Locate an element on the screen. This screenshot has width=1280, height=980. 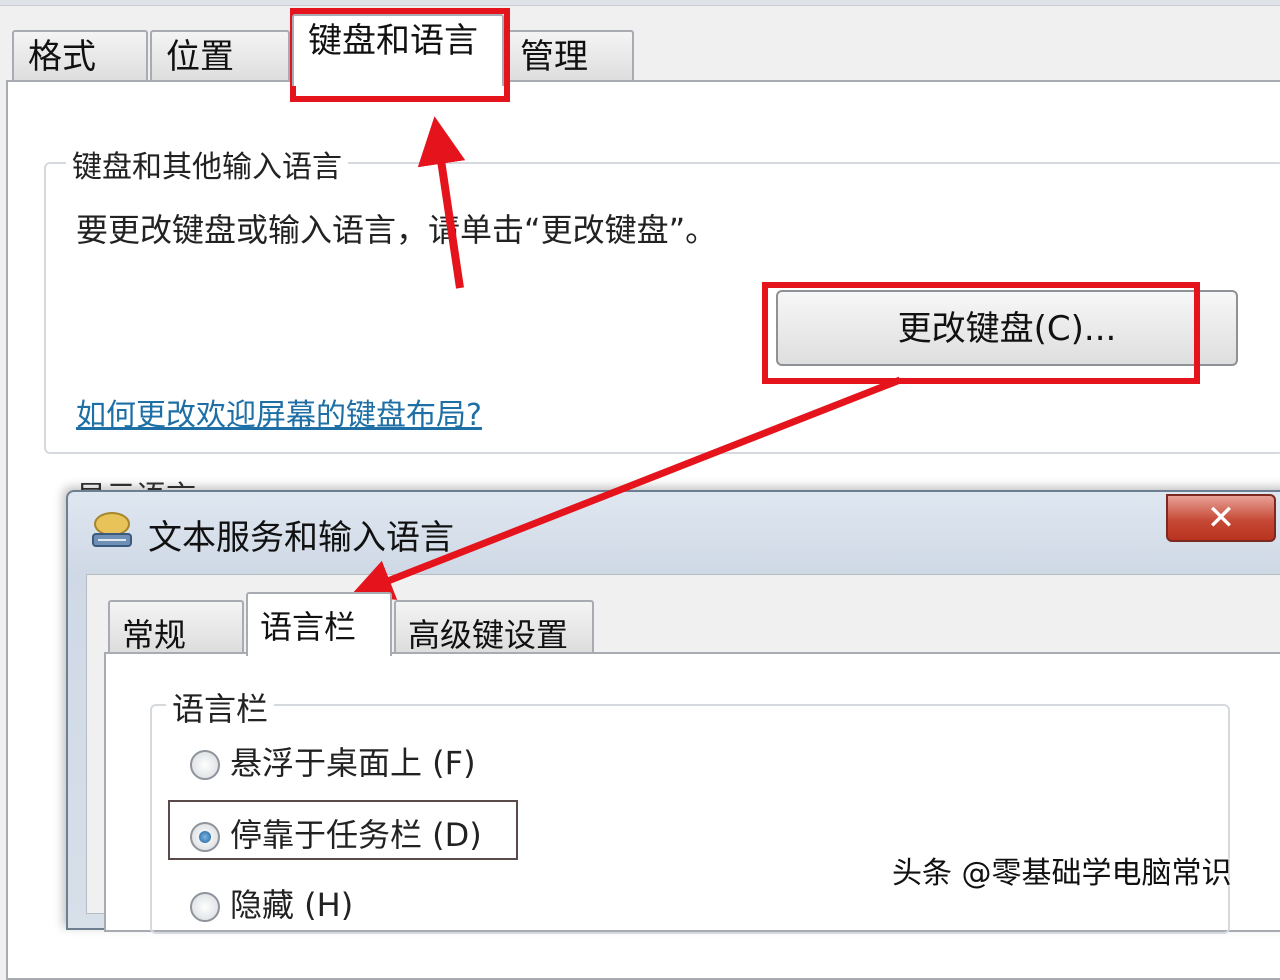
tab-keyboard-language: 键盘和语言 is located at coordinates (398, 50).